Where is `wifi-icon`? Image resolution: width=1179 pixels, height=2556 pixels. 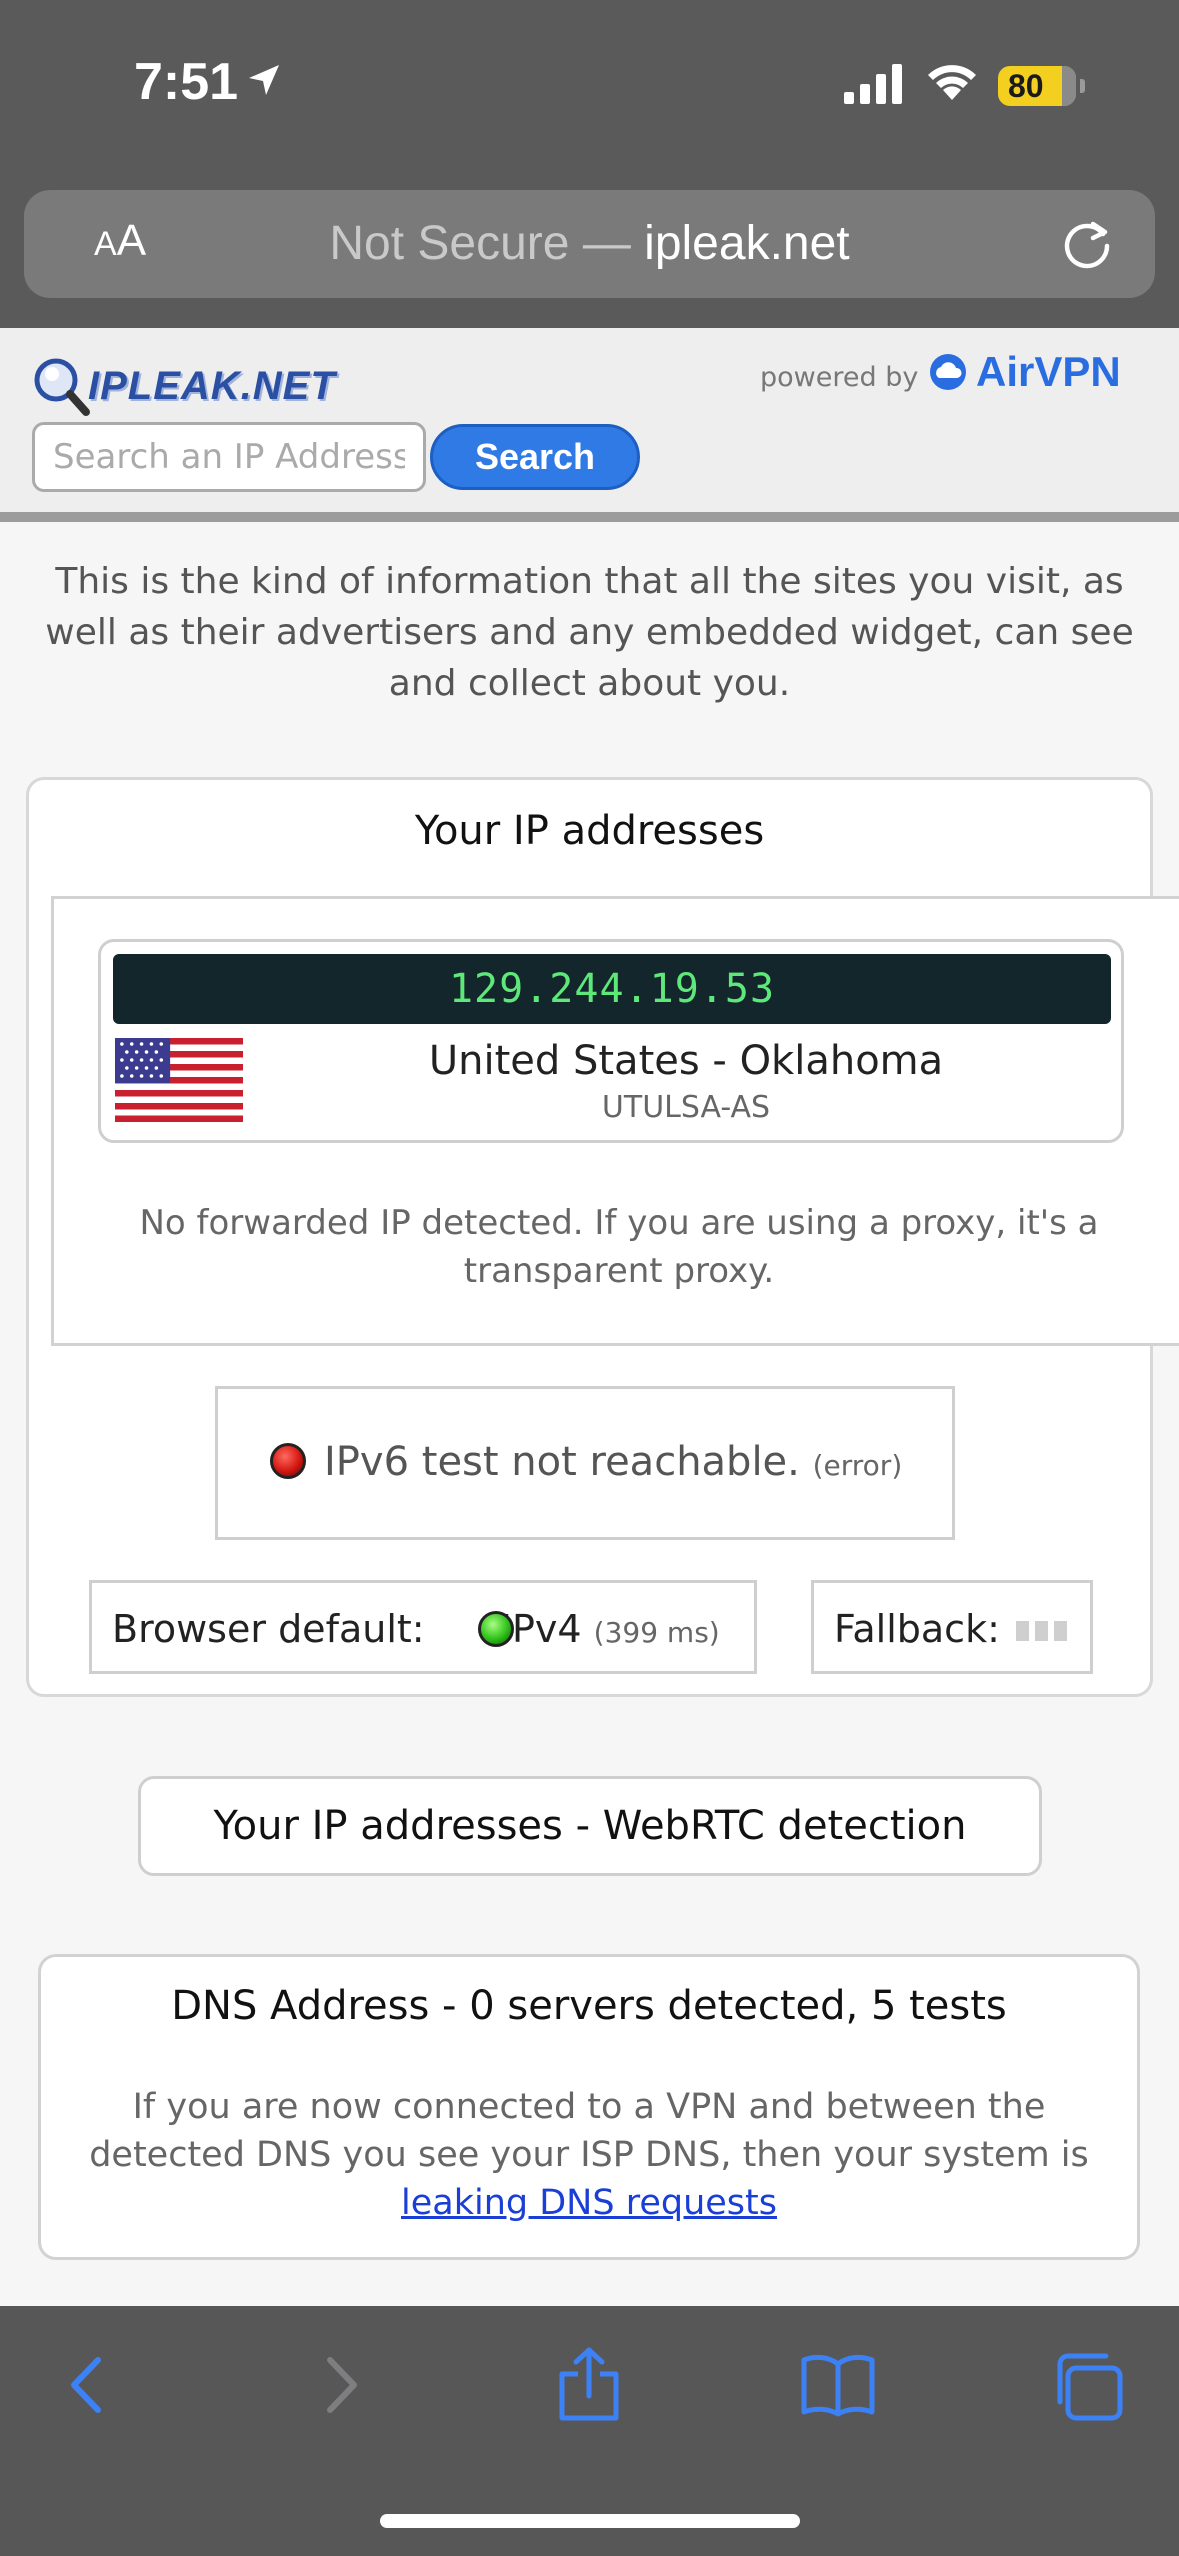 wifi-icon is located at coordinates (952, 82).